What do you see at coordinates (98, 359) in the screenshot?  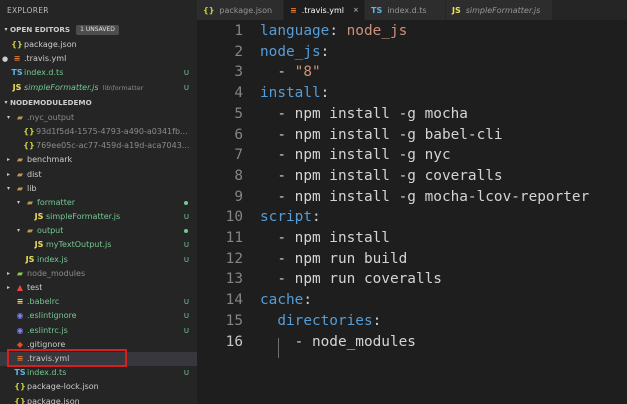 I see `tree-file-travis-yml: ≡ .travis.yml` at bounding box center [98, 359].